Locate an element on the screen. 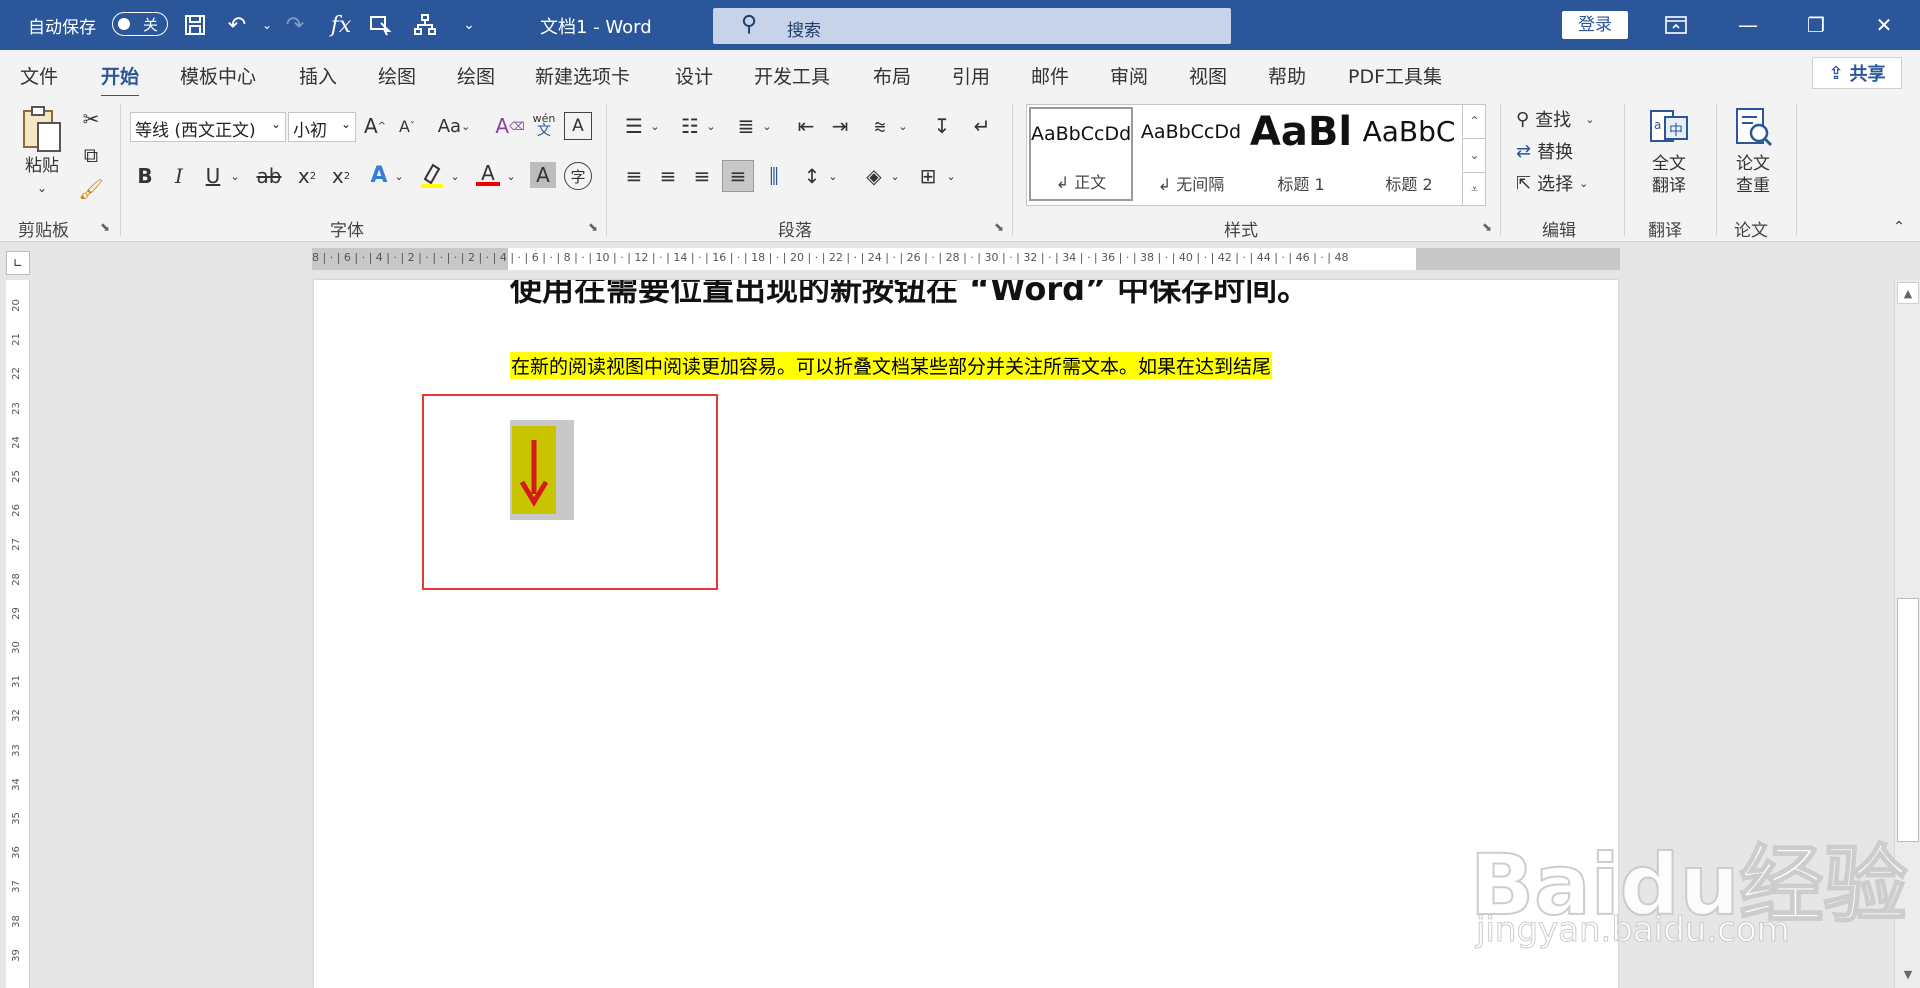 The width and height of the screenshot is (1920, 988). tab-home: 开始 is located at coordinates (120, 80).